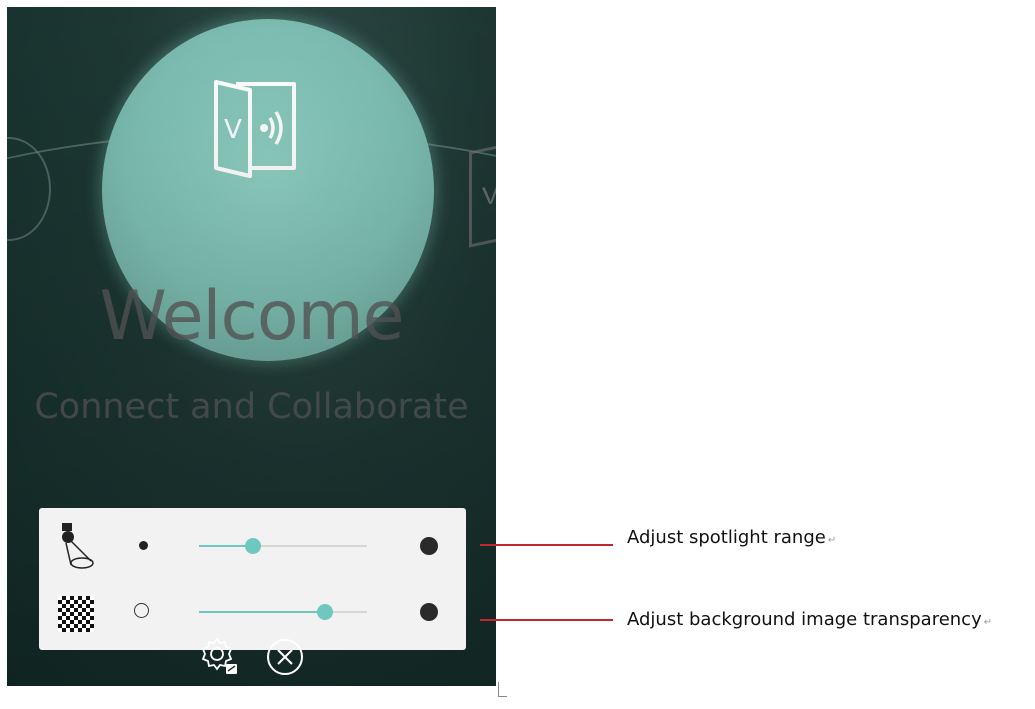 This screenshot has width=1035, height=709. What do you see at coordinates (502, 689) in the screenshot?
I see `text-cursor-mark` at bounding box center [502, 689].